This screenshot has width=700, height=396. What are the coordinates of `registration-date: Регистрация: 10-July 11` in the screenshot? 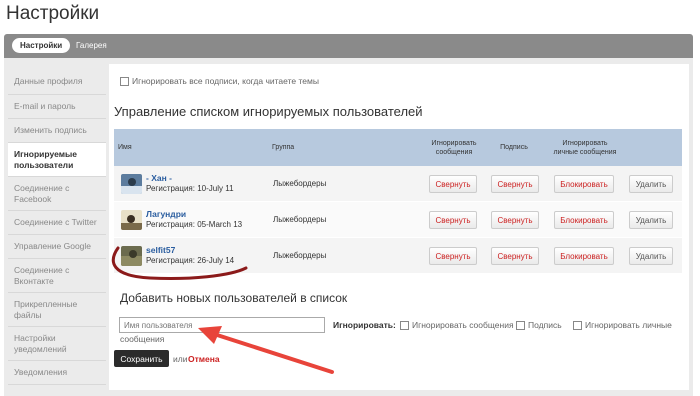 It's located at (190, 188).